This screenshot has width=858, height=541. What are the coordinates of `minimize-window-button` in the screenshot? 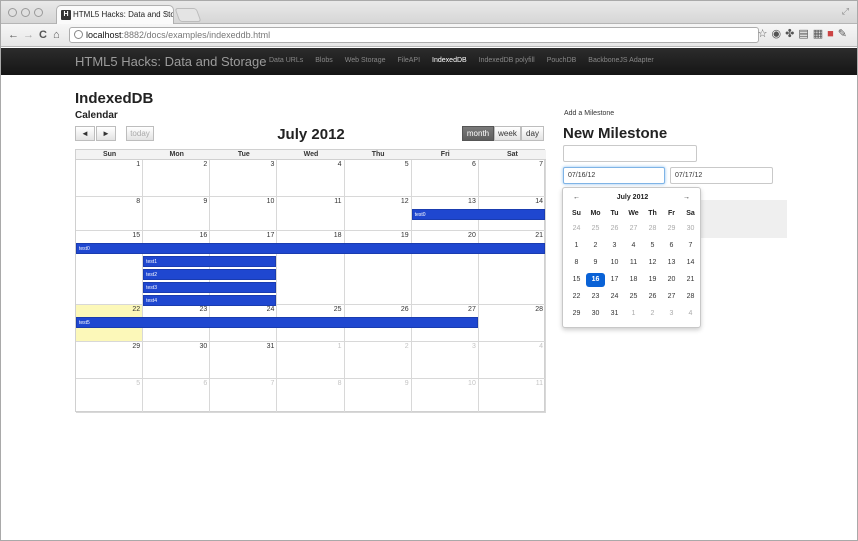 It's located at (25, 12).